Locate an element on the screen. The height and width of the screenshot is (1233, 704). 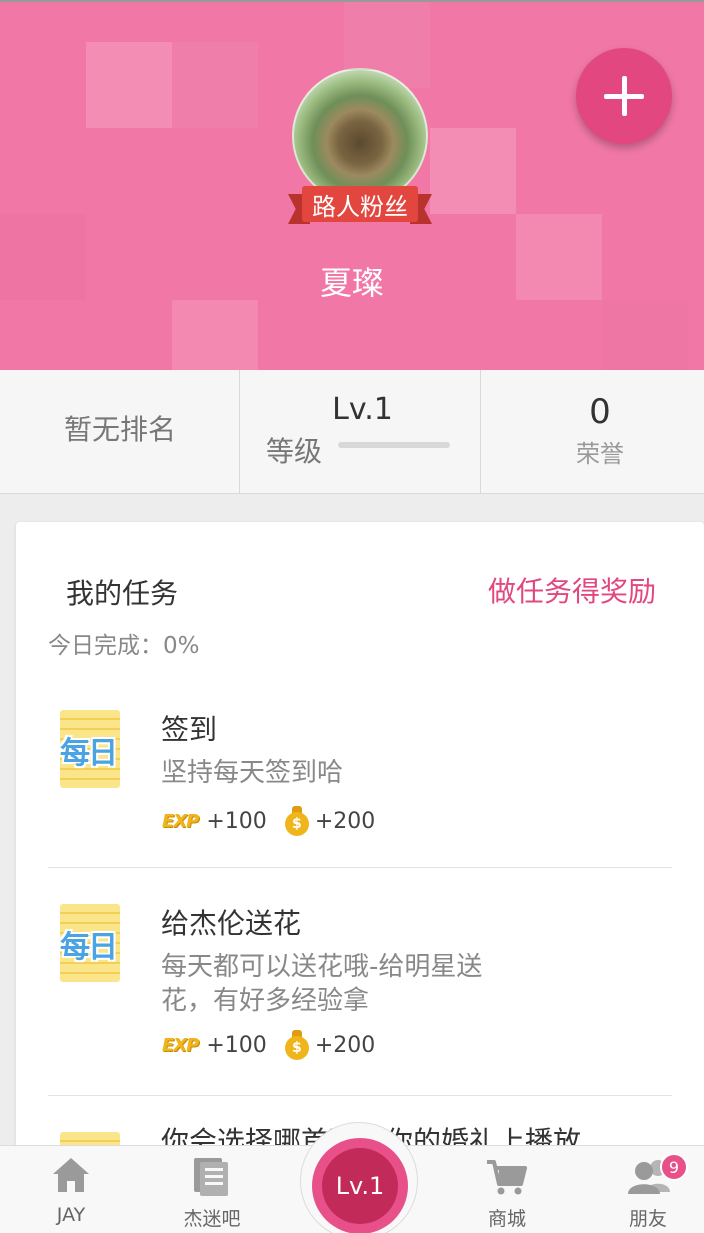
task-desc: 坚持每天签到哈 is located at coordinates (252, 773).